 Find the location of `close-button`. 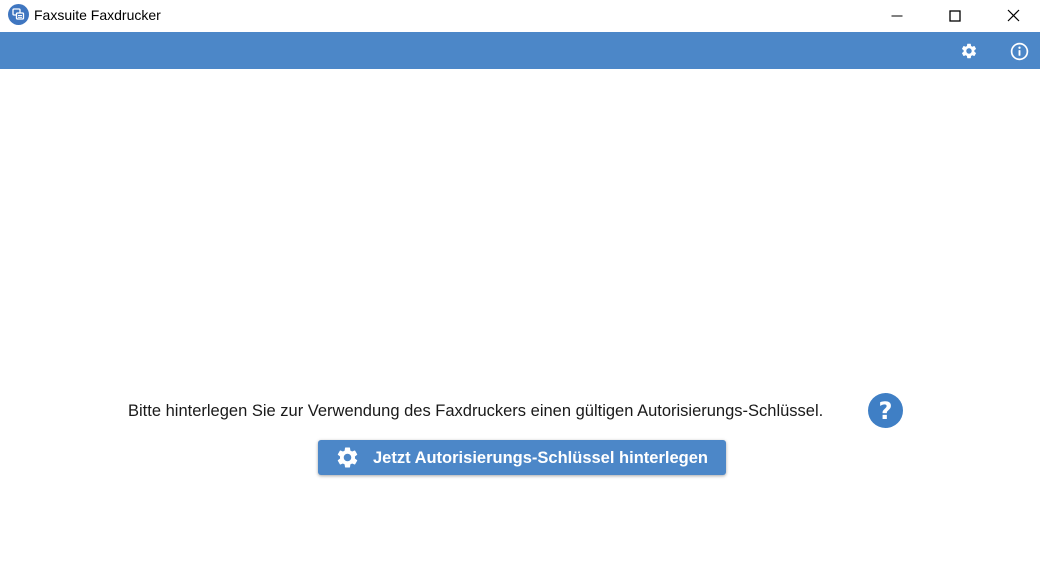

close-button is located at coordinates (1012, 15).